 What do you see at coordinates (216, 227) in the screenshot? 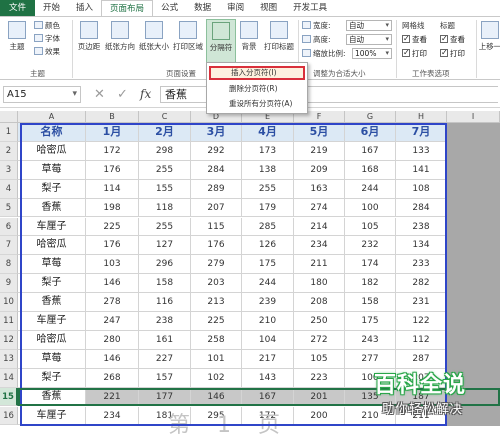
I see `table-cell: 115` at bounding box center [216, 227].